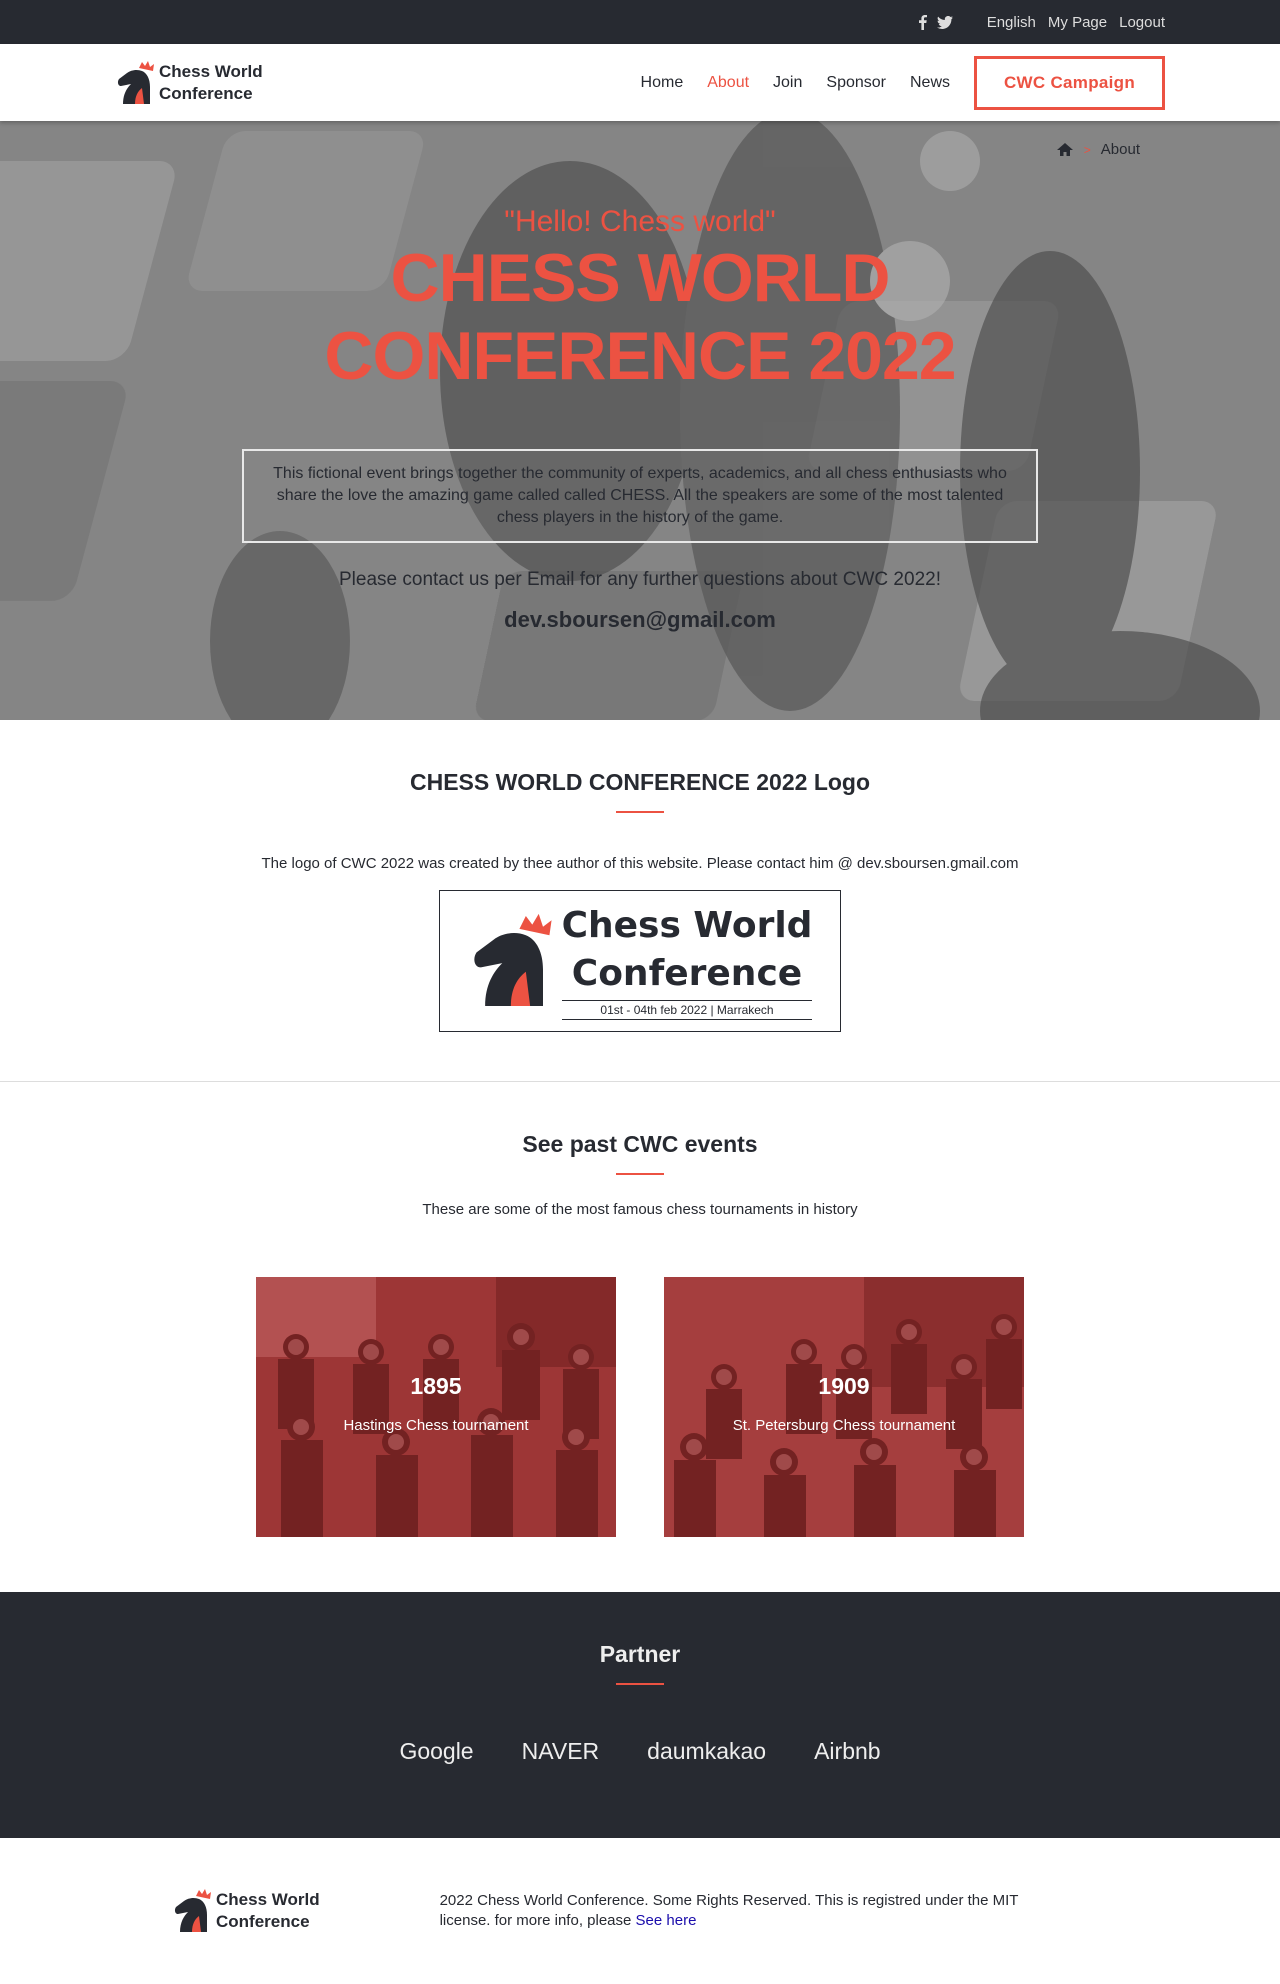  Describe the element at coordinates (944, 22) in the screenshot. I see `twitter-icon` at that location.